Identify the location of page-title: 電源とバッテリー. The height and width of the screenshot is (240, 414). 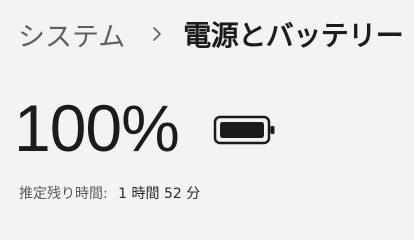
(293, 35).